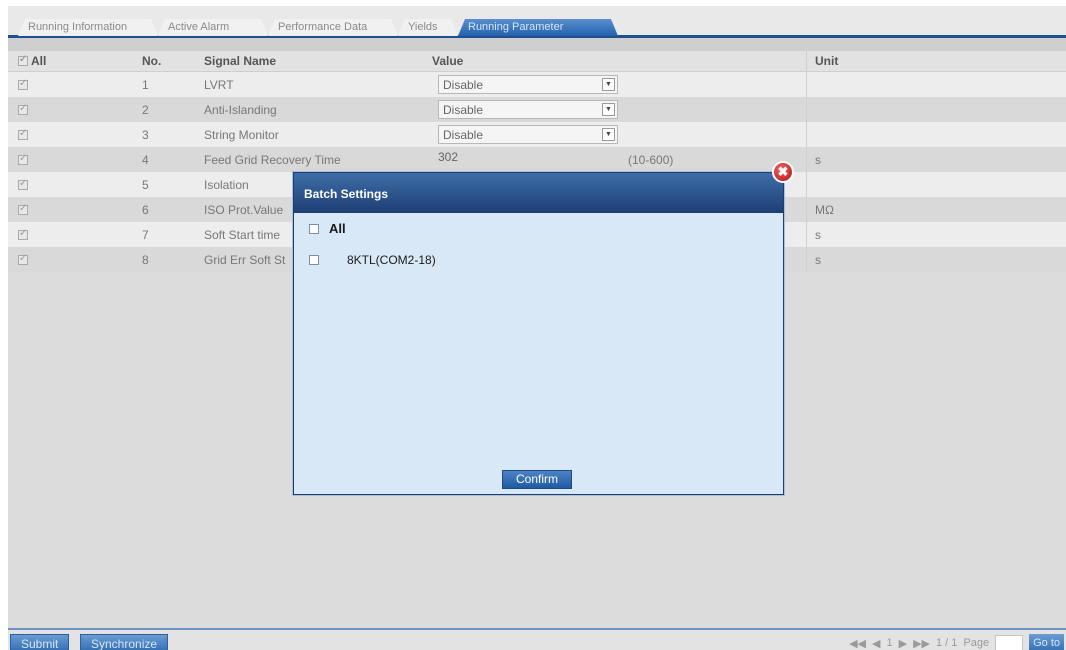  What do you see at coordinates (537, 159) in the screenshot?
I see `table-row: 4 Feed Grid Recovery Time 302 (10-600) s` at bounding box center [537, 159].